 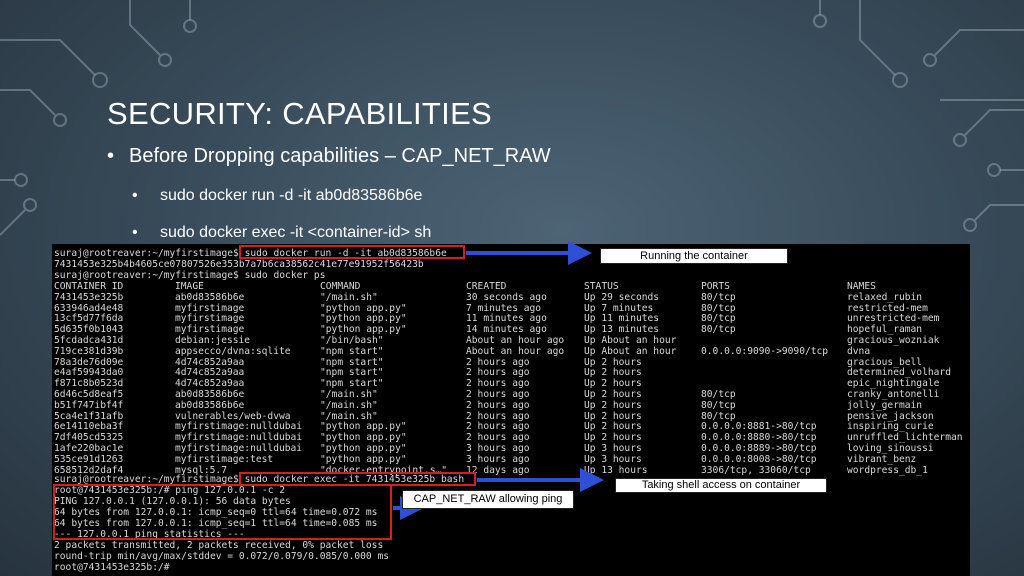 I want to click on ps-cell: debian:jessie, so click(x=213, y=340).